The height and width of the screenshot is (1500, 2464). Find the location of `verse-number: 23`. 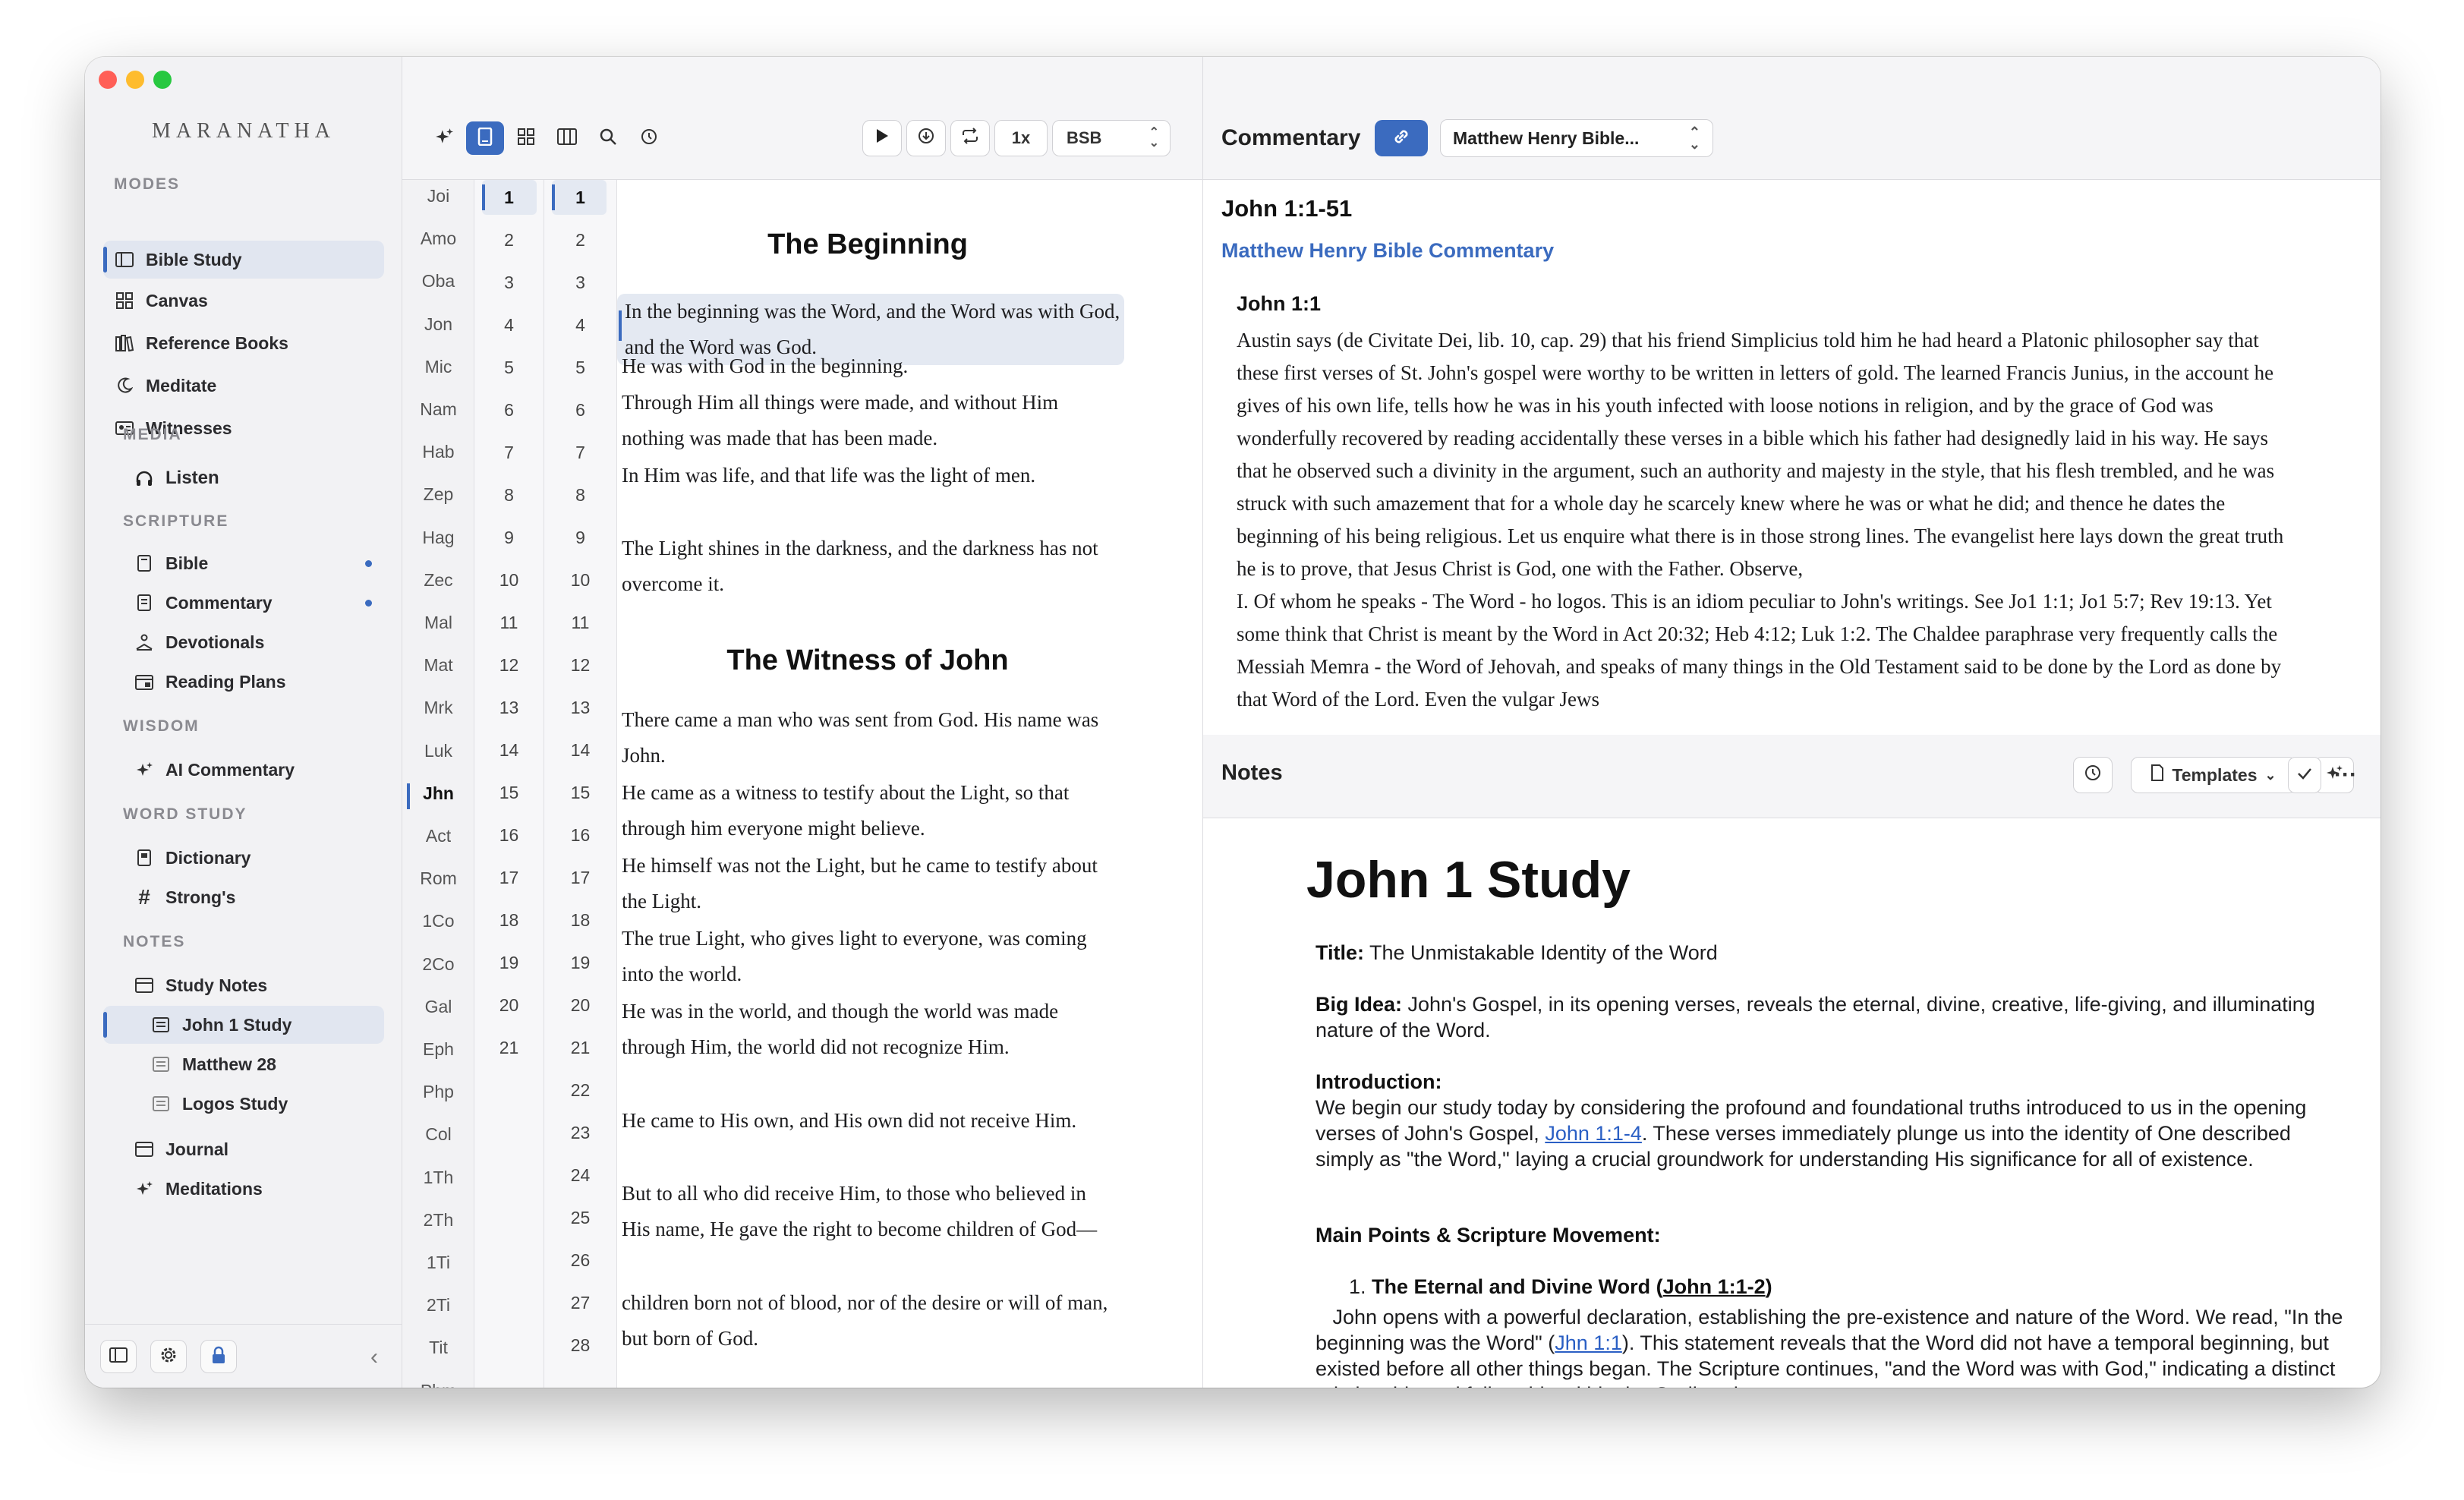

verse-number: 23 is located at coordinates (580, 1133).